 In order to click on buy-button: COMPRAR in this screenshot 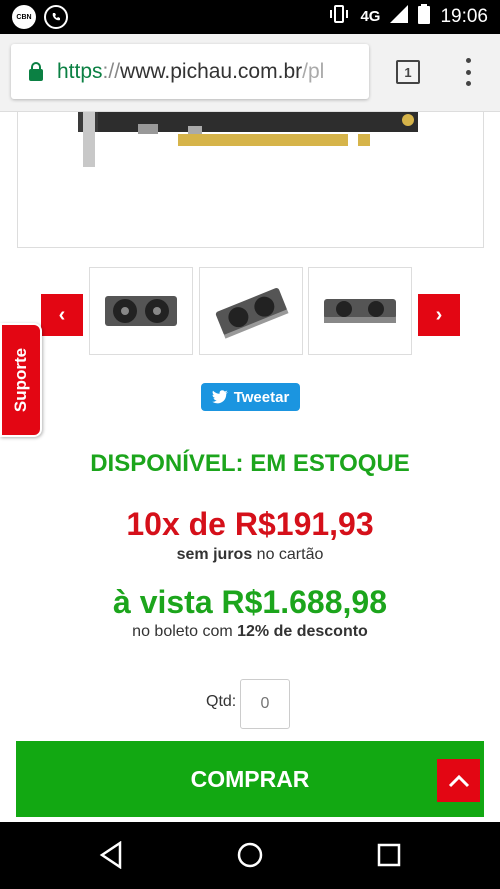, I will do `click(250, 779)`.